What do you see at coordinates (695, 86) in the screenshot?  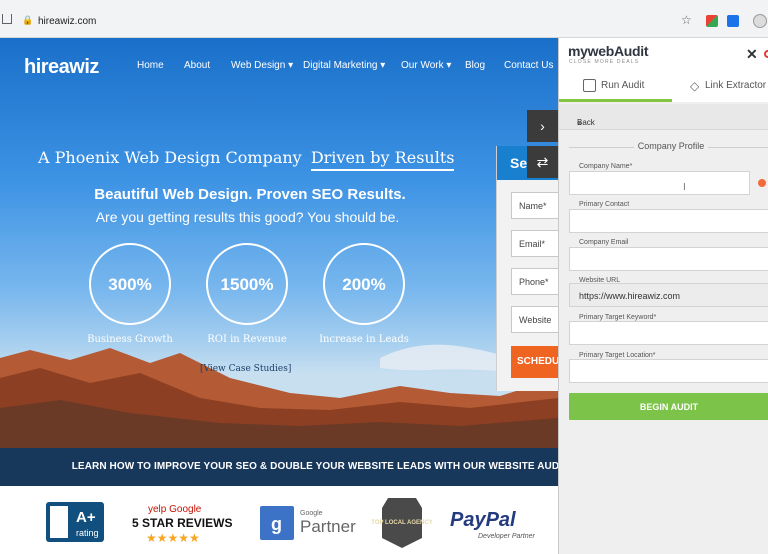 I see `diamond-icon: ◇` at bounding box center [695, 86].